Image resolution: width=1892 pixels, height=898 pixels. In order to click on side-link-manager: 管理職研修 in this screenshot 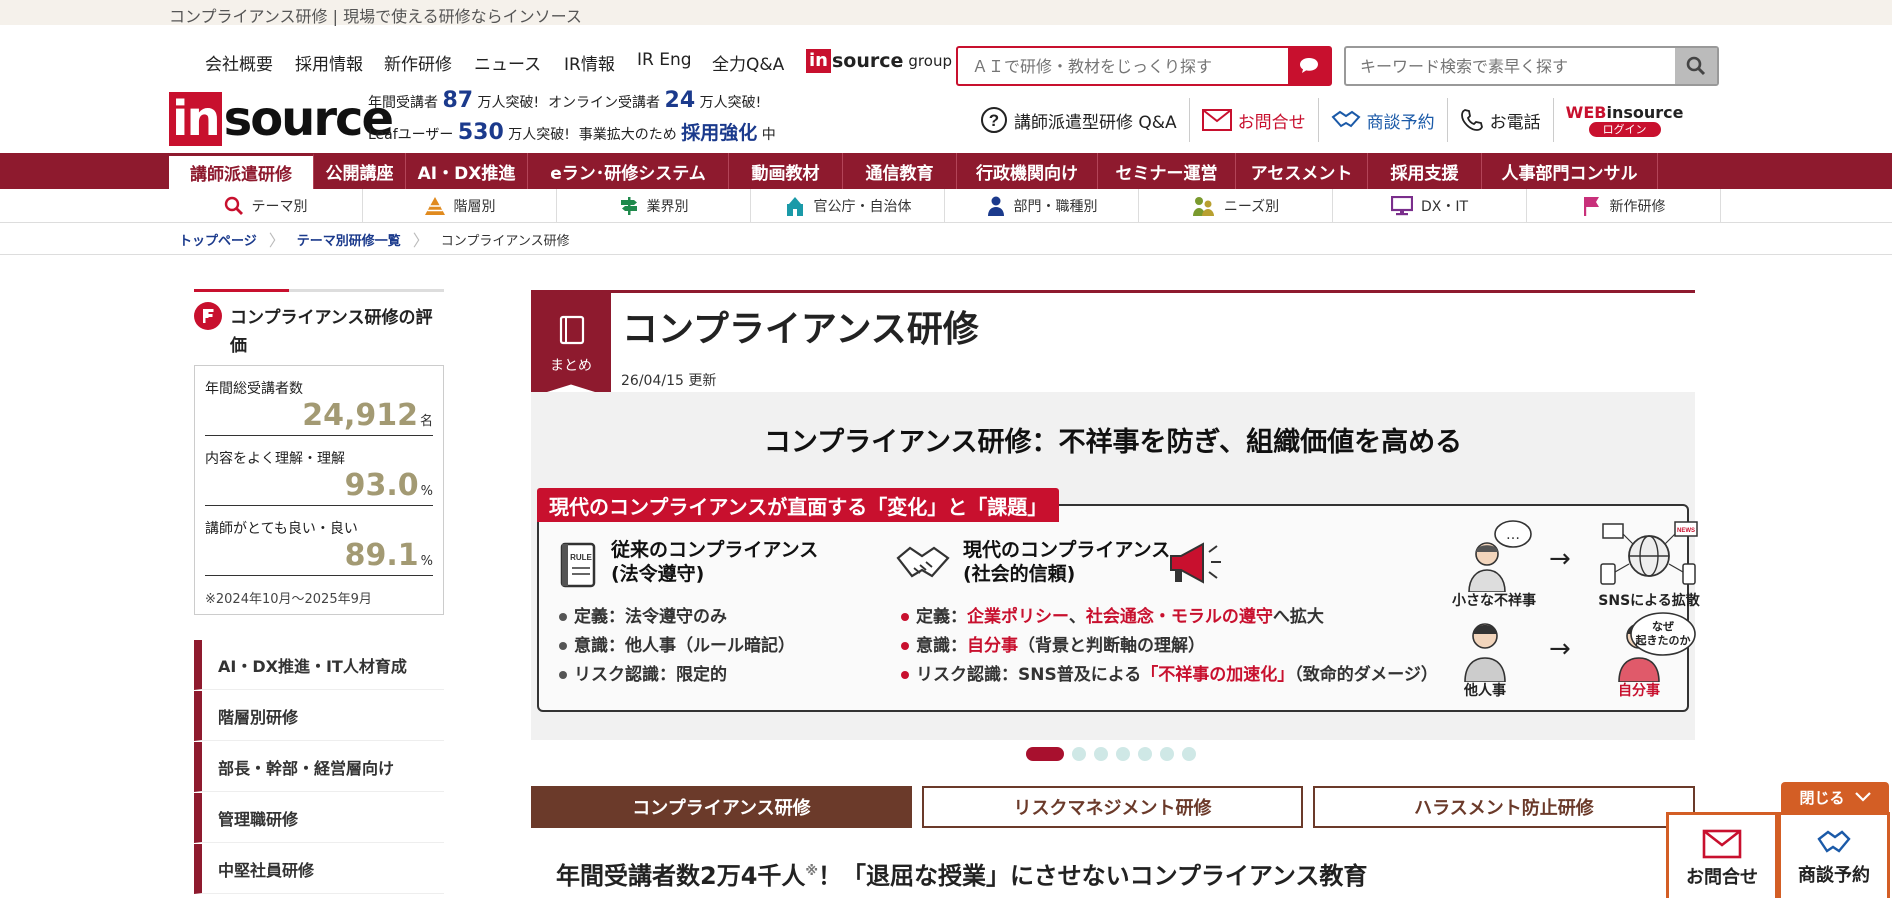, I will do `click(319, 818)`.